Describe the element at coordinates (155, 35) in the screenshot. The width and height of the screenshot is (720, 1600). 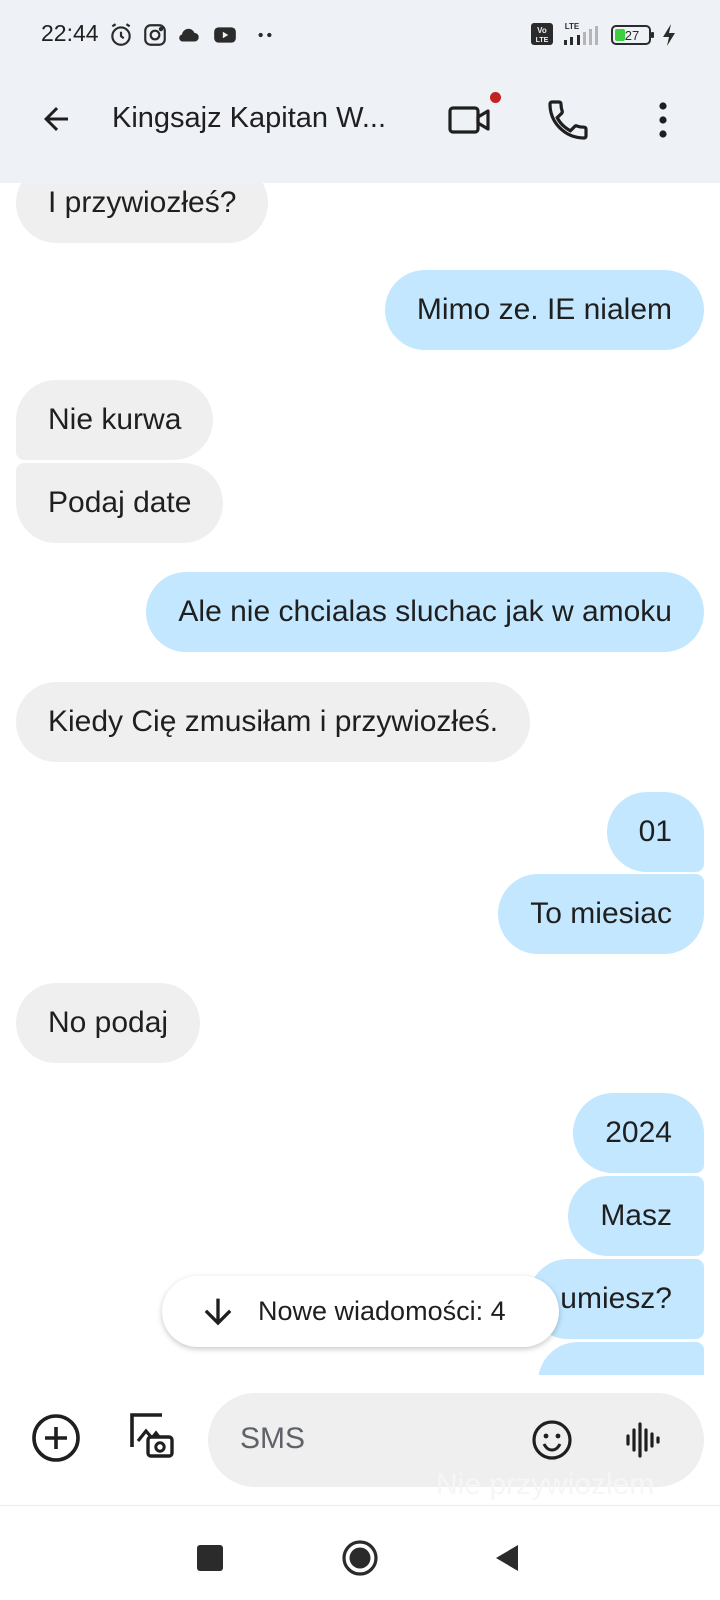
I see `instagram-icon` at that location.